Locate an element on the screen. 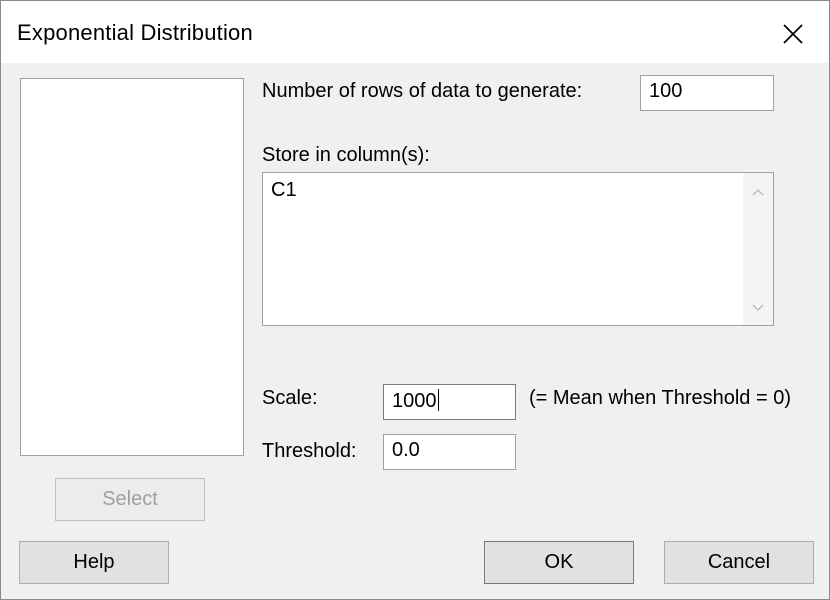 This screenshot has height=600, width=830. threshold-input: 0.0 is located at coordinates (449, 452).